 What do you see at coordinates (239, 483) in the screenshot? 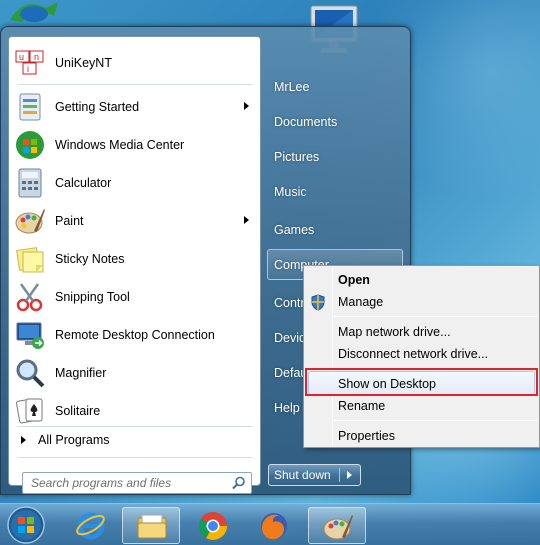
I see `search-icon` at bounding box center [239, 483].